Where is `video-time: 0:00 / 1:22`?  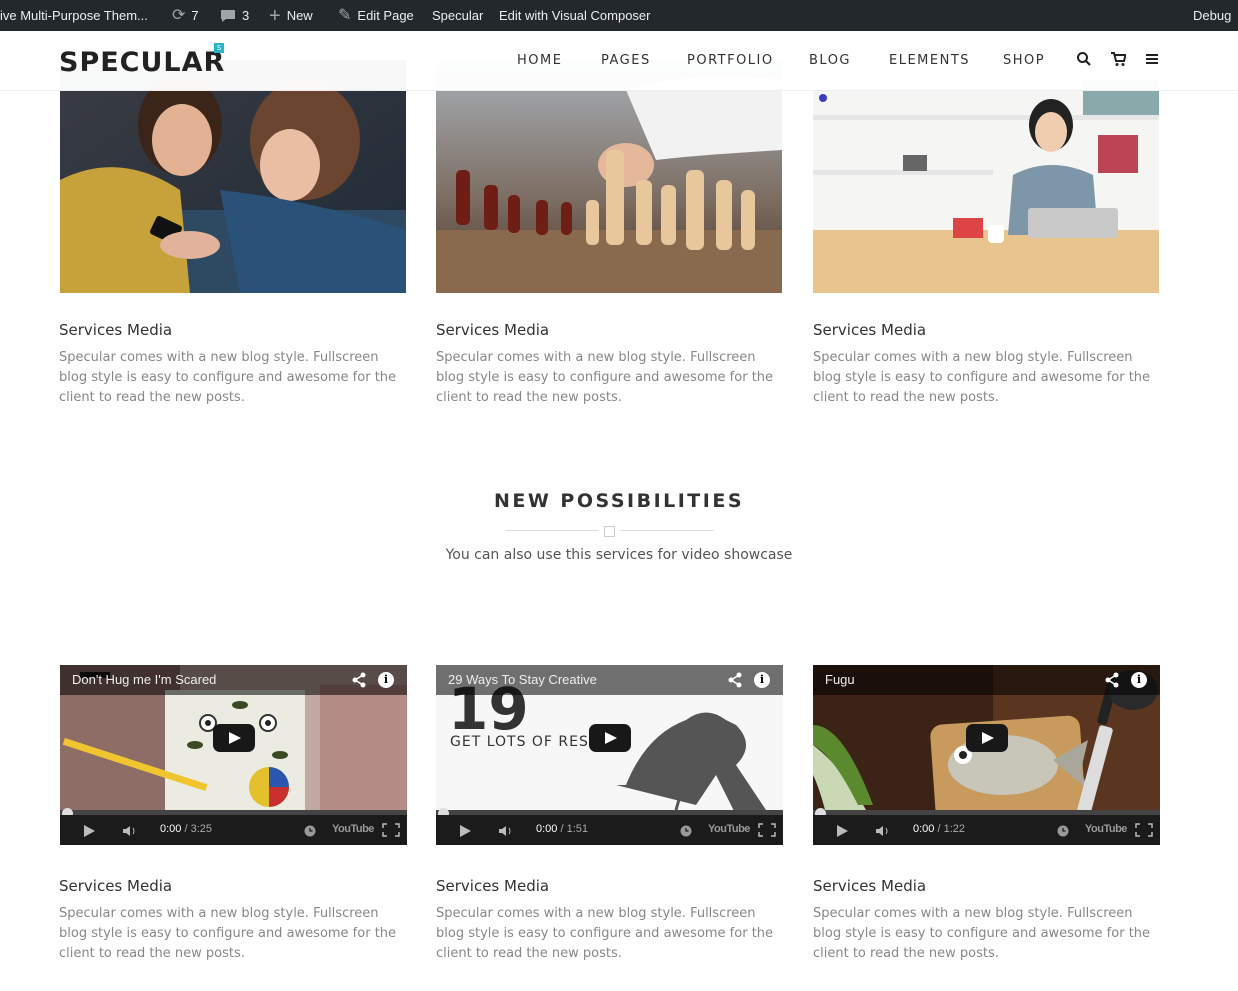
video-time: 0:00 / 1:22 is located at coordinates (939, 829).